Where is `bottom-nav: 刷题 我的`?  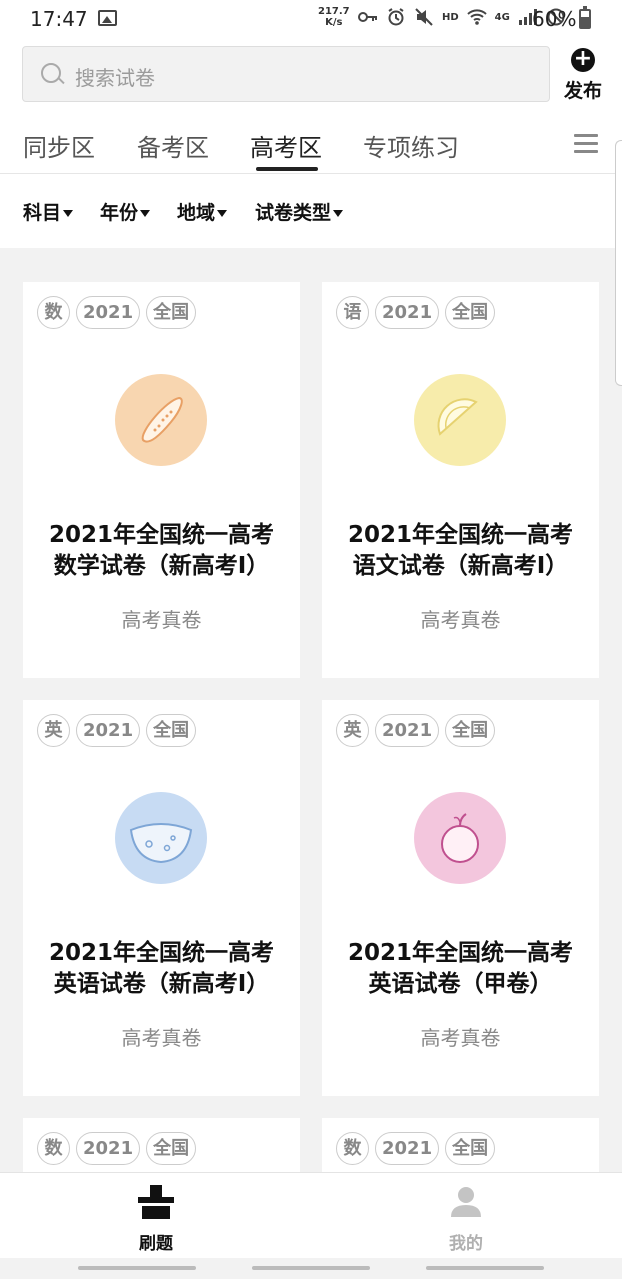 bottom-nav: 刷题 我的 is located at coordinates (311, 1215).